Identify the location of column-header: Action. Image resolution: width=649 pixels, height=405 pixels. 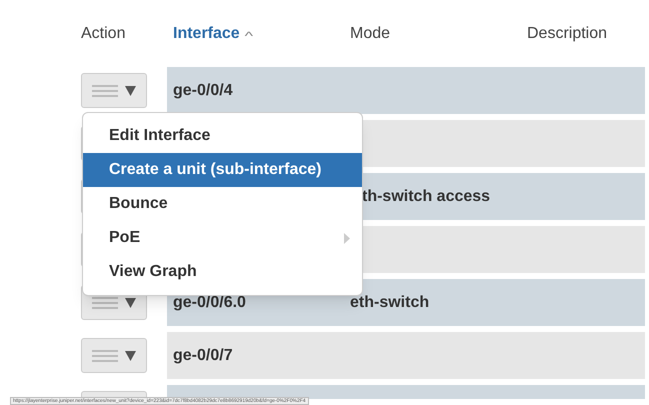
(103, 34).